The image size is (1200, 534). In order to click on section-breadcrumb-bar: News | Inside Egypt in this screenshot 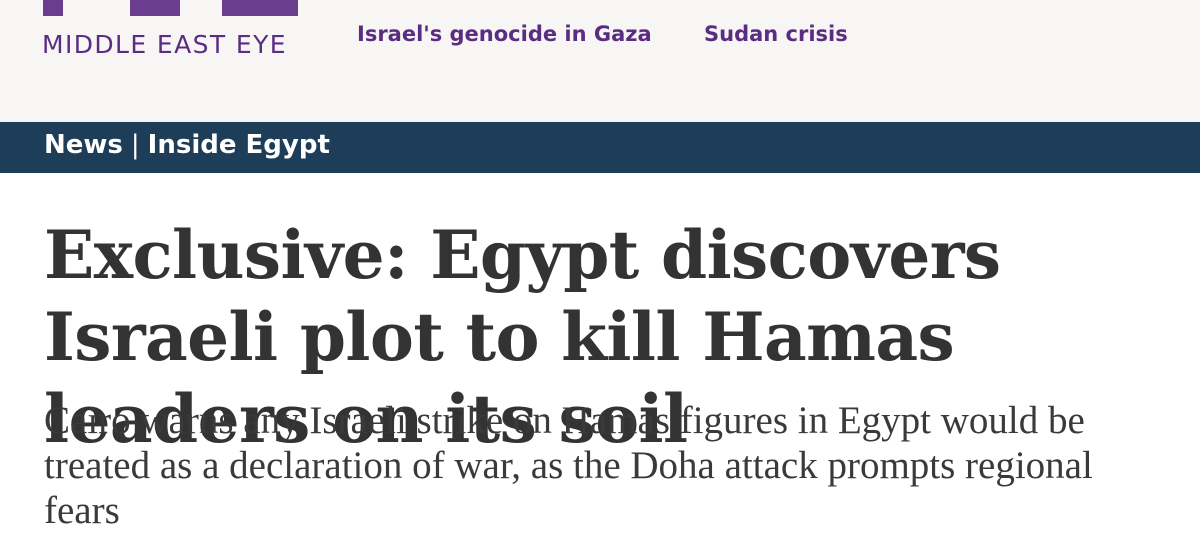, I will do `click(600, 147)`.